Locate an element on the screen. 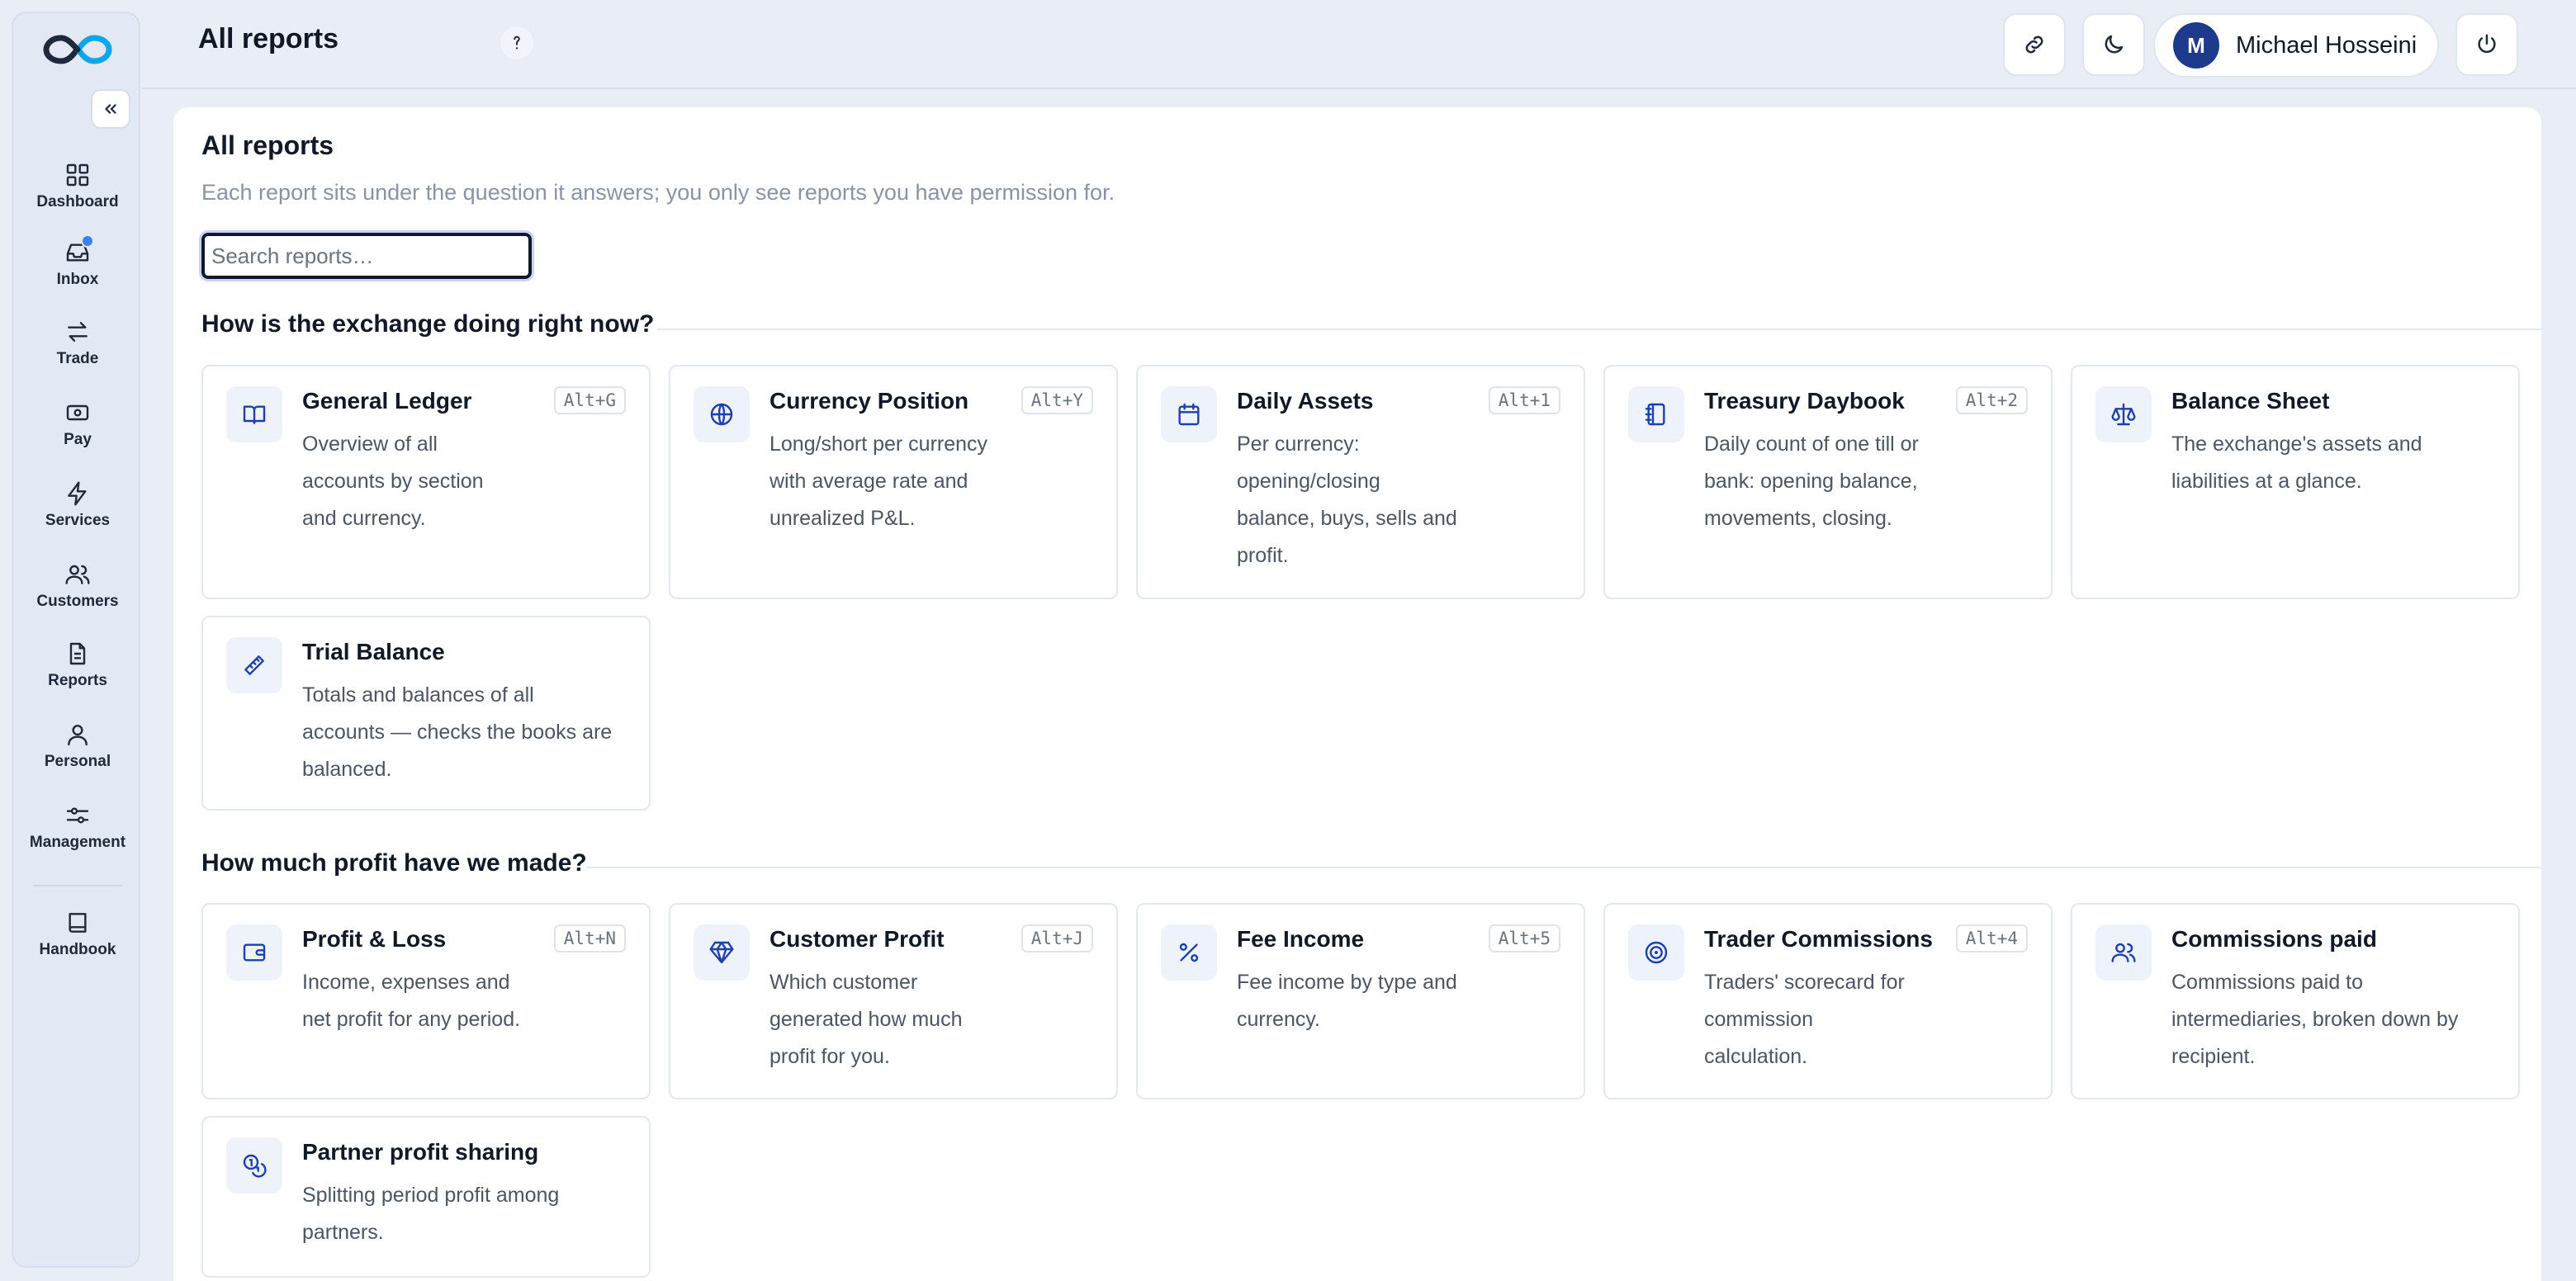 Image resolution: width=2576 pixels, height=1281 pixels. sidebar-item-trade: Trade is located at coordinates (77, 343).